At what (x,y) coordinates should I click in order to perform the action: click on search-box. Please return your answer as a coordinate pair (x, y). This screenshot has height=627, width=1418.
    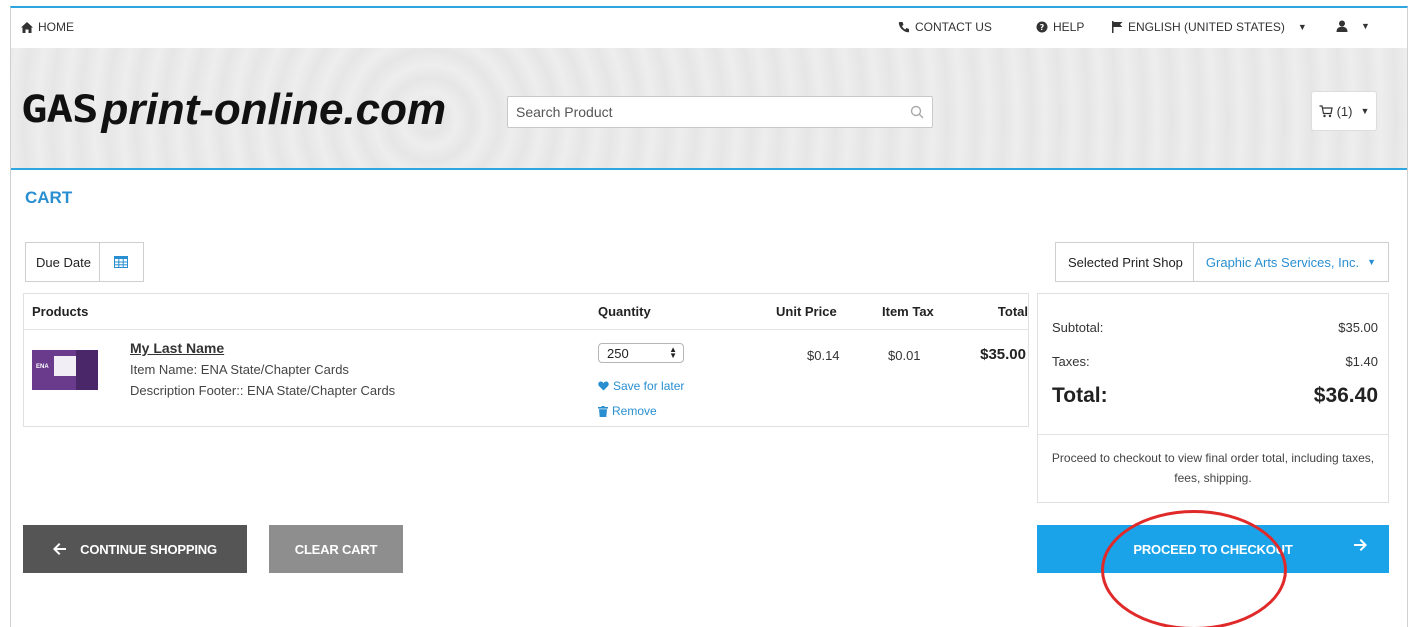
    Looking at the image, I should click on (720, 112).